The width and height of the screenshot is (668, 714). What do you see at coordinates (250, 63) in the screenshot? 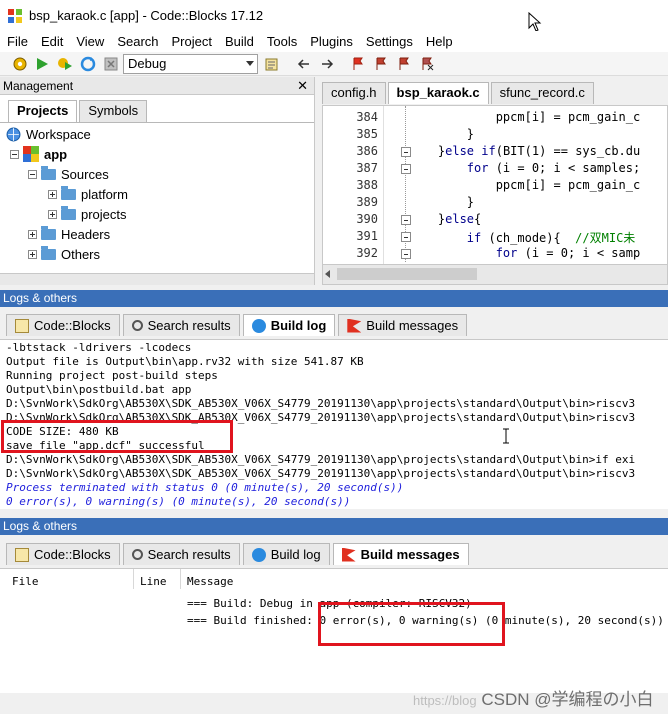
I see `chevron-down-icon` at bounding box center [250, 63].